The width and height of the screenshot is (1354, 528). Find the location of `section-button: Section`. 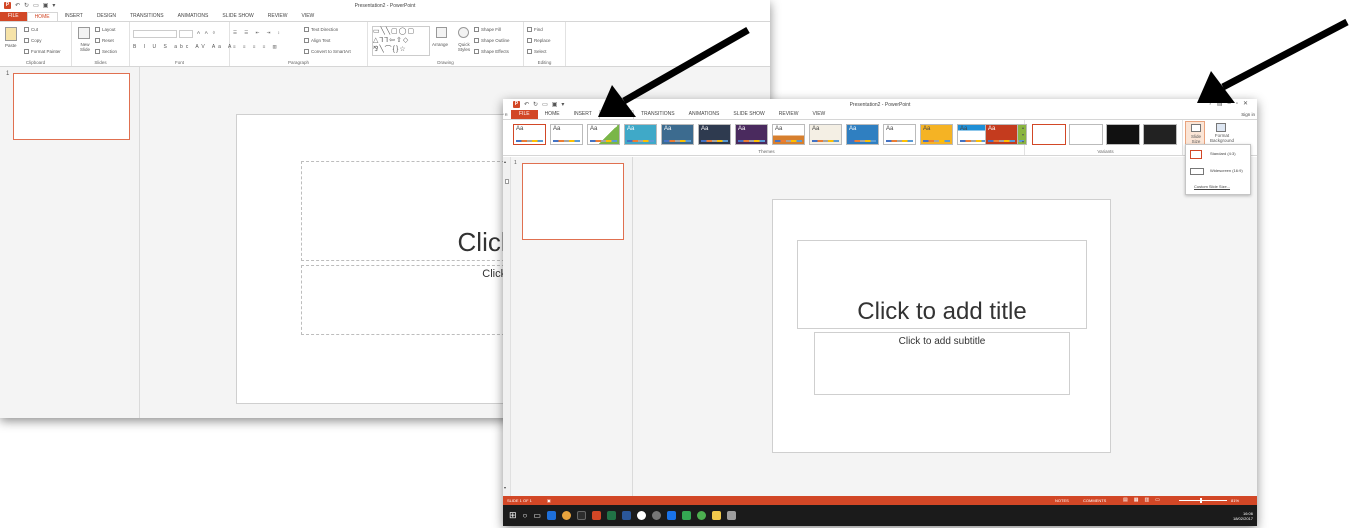

section-button: Section is located at coordinates (106, 52).